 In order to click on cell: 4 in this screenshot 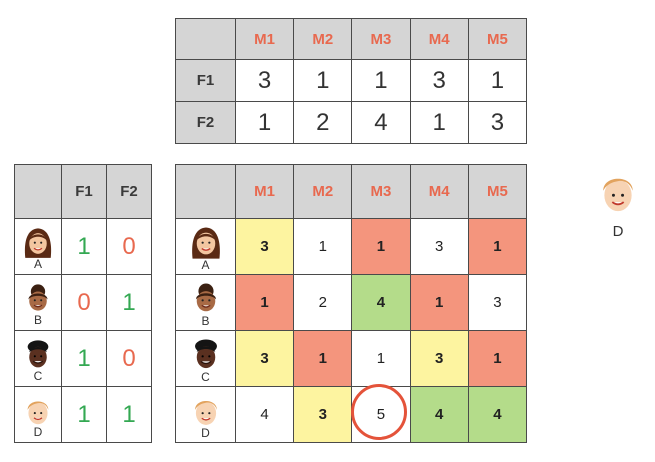, I will do `click(381, 122)`.